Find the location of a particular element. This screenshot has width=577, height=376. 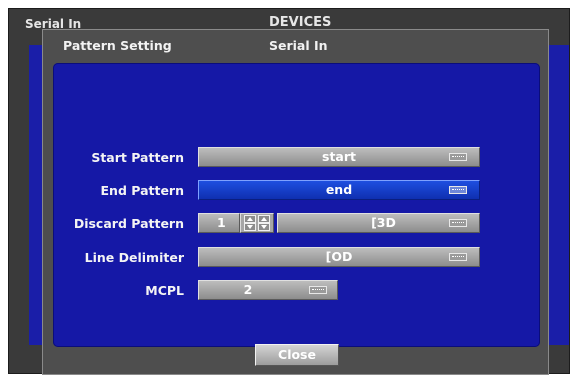

close-button: Close is located at coordinates (297, 355).